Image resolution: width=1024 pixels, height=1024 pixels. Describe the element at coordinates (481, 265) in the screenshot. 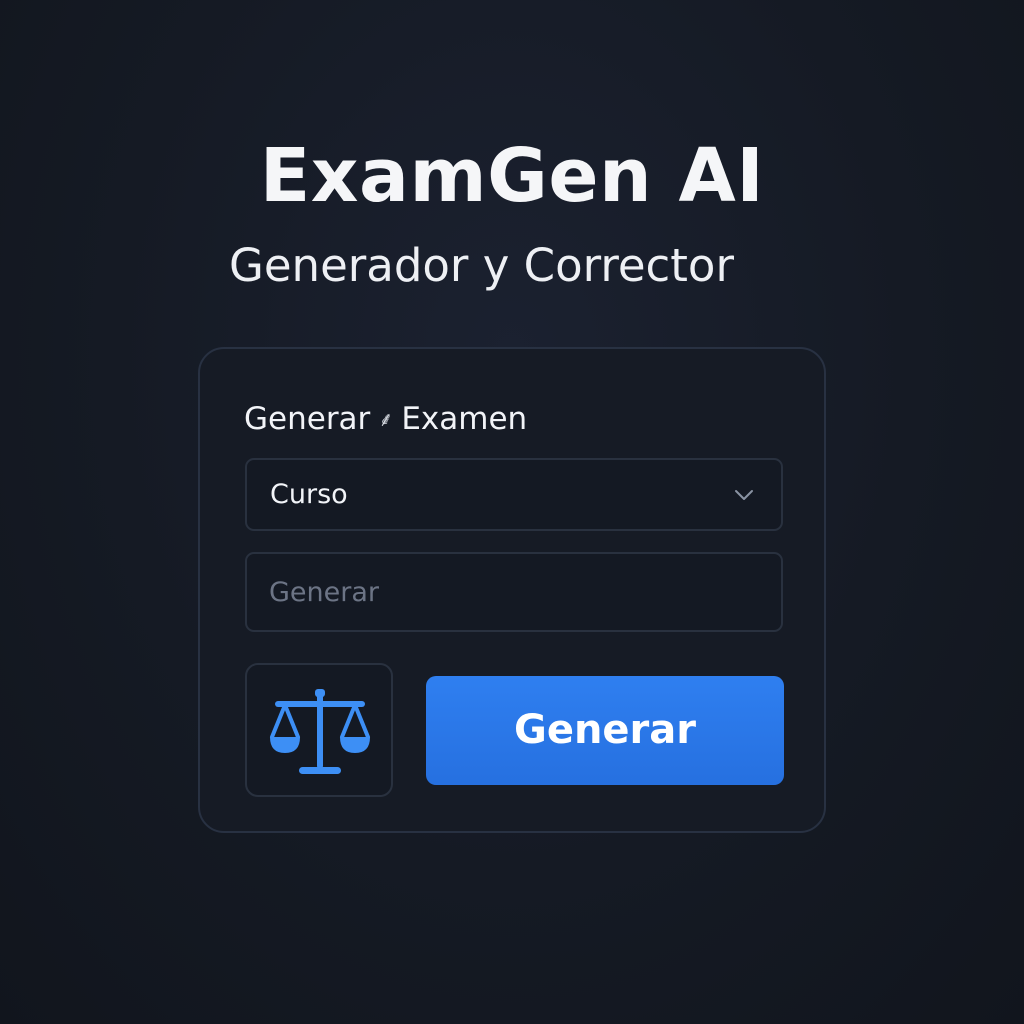

I see `app-subtitle: Generador y Corrector` at that location.